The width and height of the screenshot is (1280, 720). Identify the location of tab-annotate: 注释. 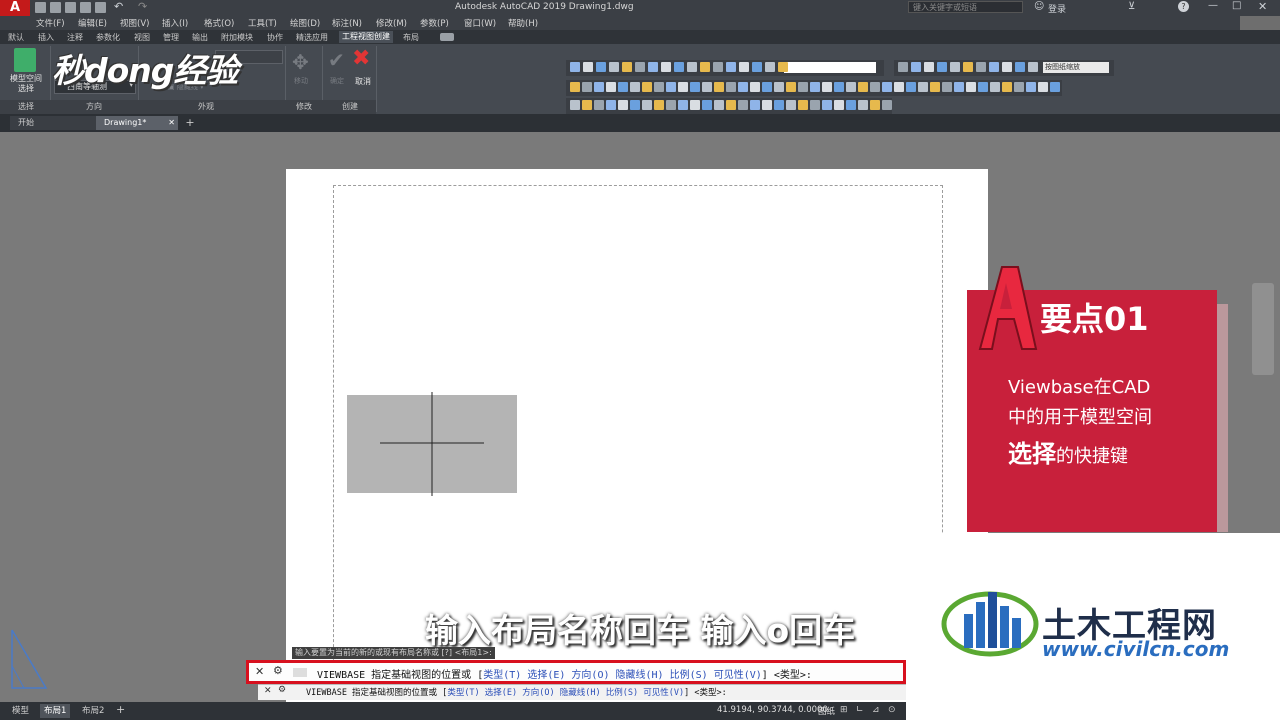
(75, 37).